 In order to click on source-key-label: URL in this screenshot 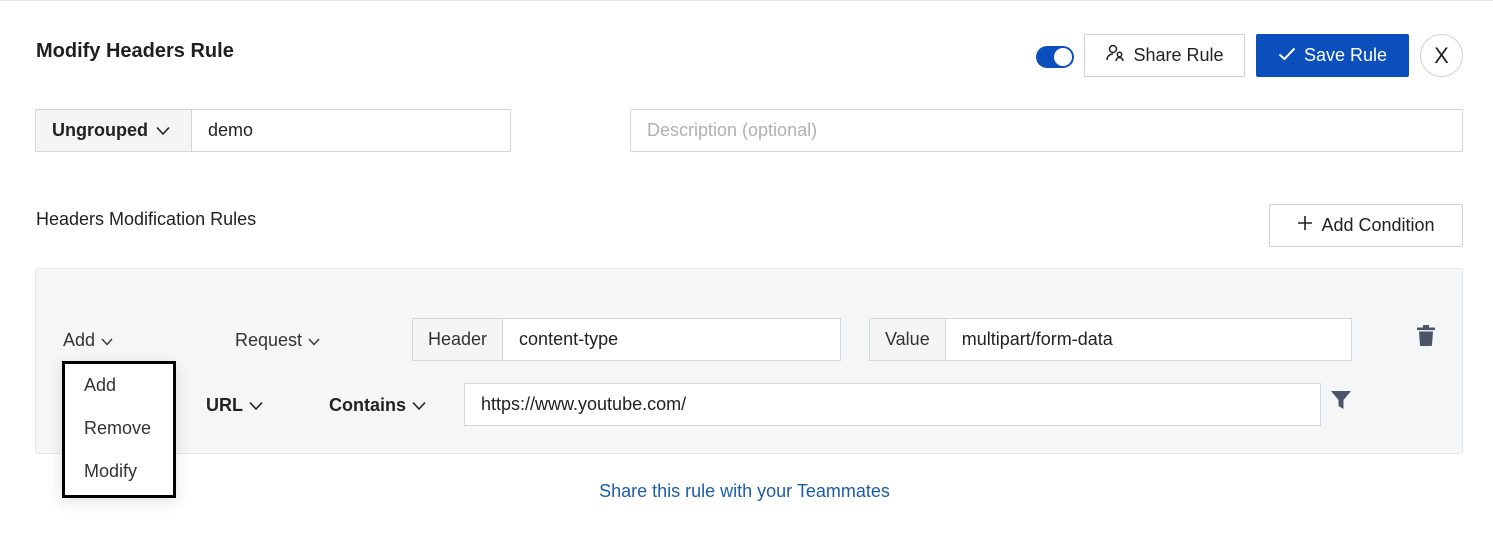, I will do `click(224, 405)`.